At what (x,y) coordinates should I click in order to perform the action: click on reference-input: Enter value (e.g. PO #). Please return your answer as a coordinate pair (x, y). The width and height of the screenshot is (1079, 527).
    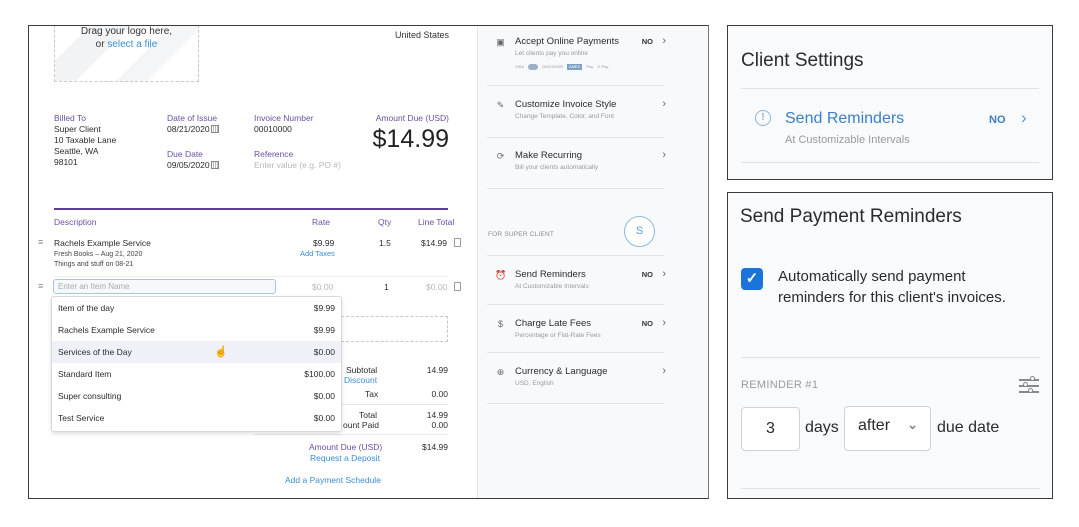
    Looking at the image, I should click on (297, 165).